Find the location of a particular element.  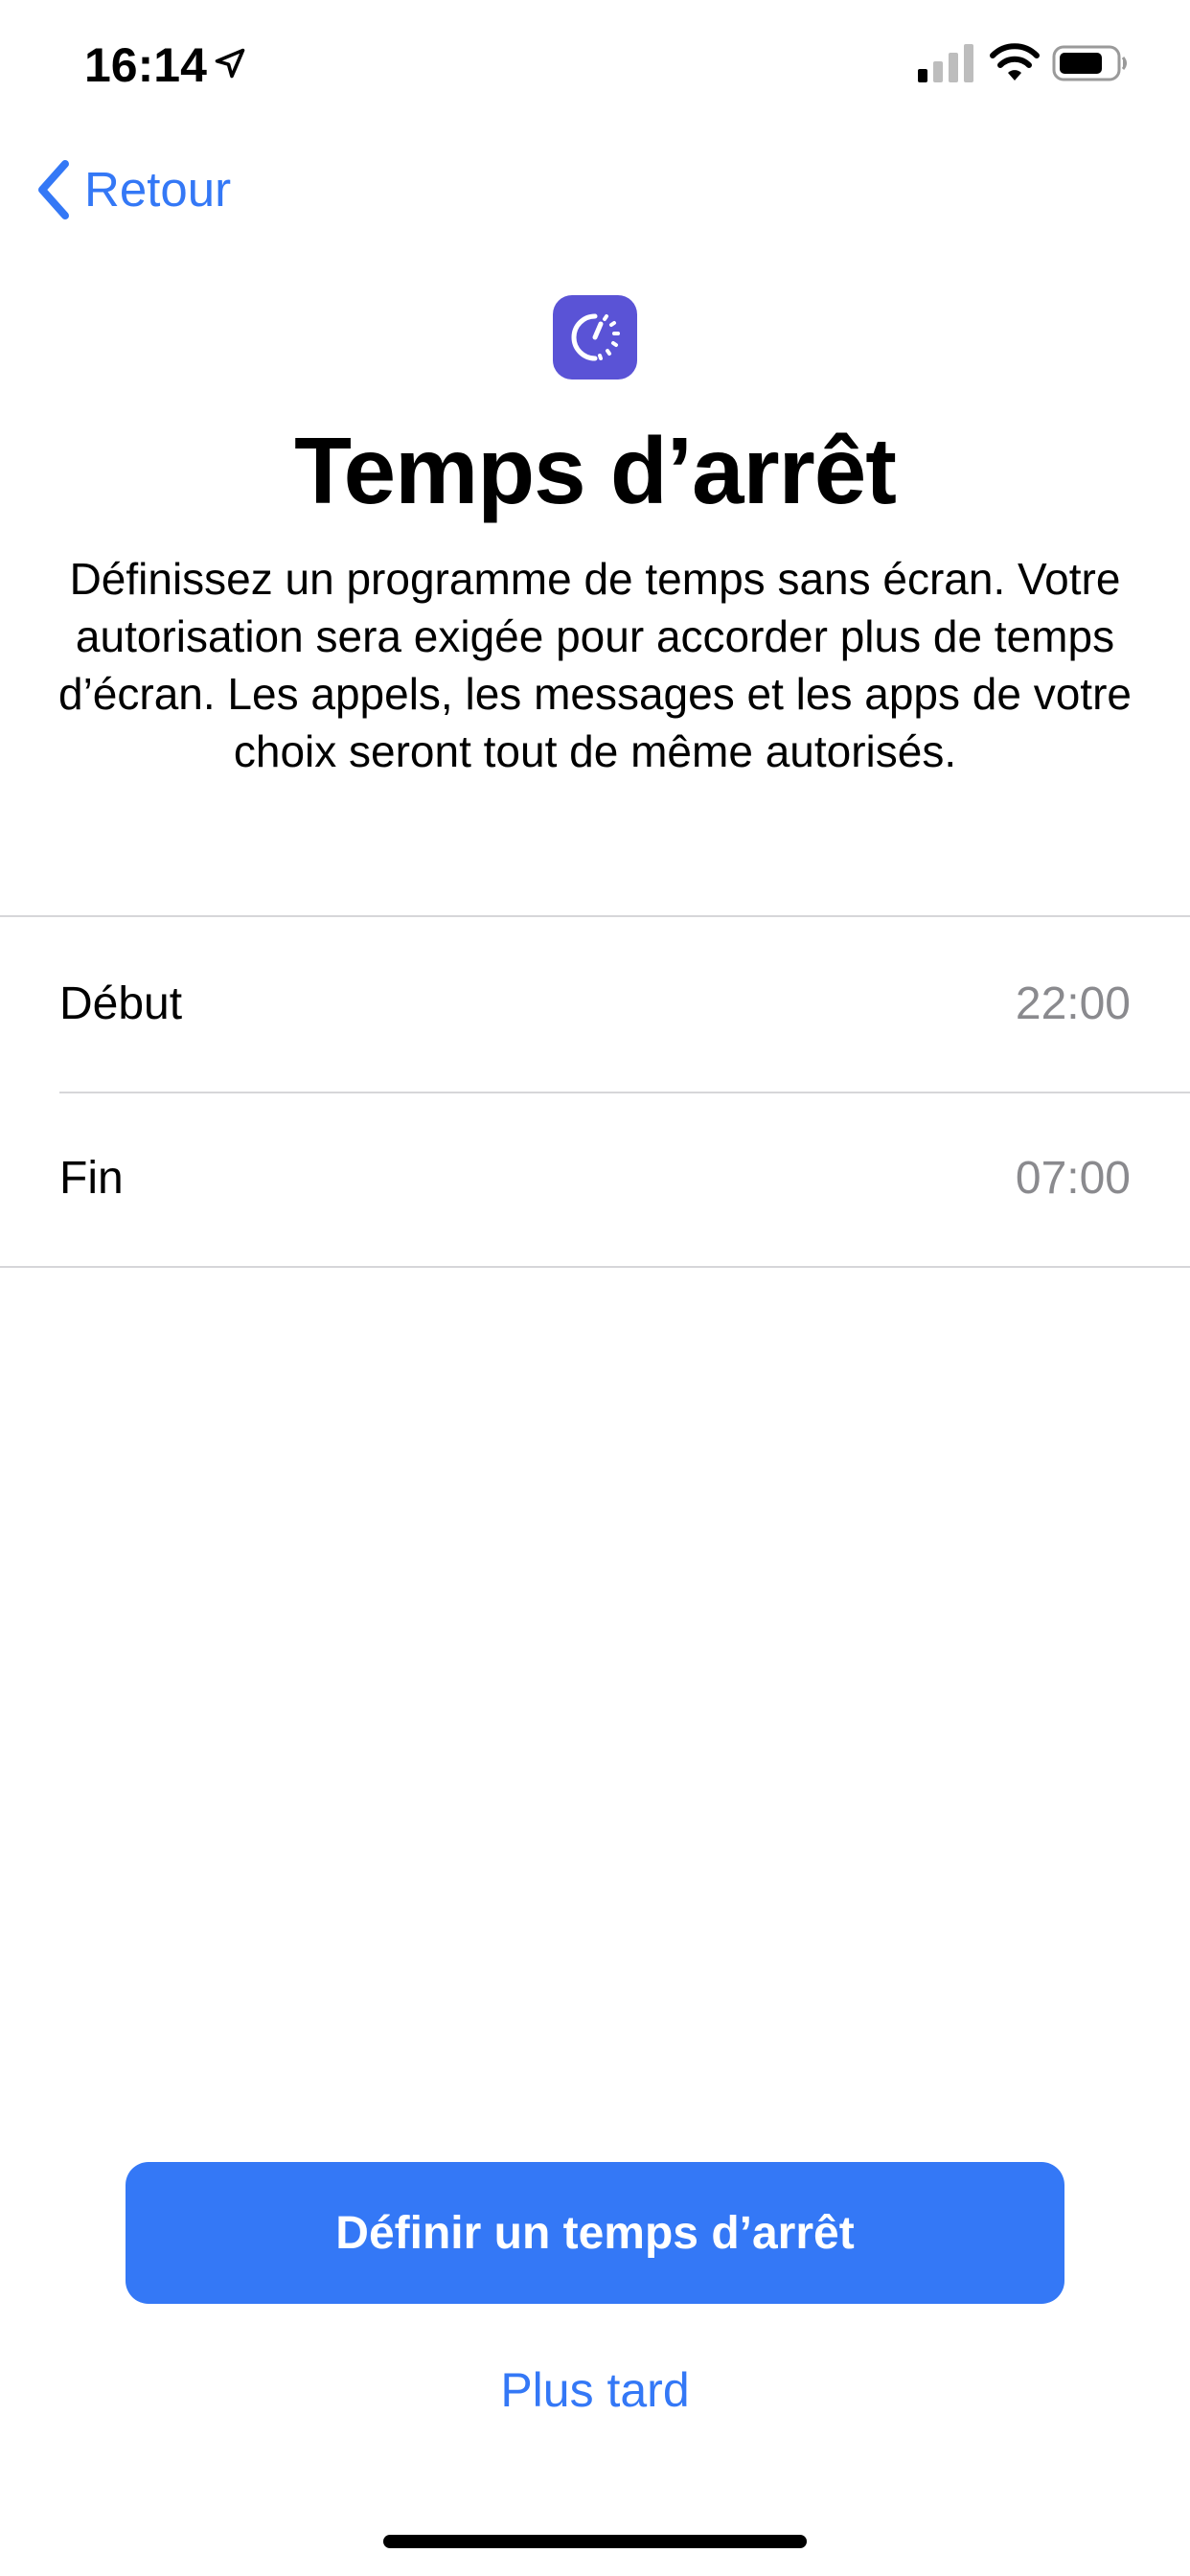

downtime-glyph-icon is located at coordinates (595, 337).